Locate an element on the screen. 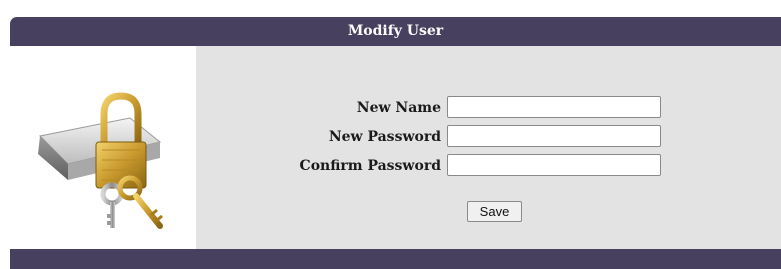 This screenshot has width=781, height=269. lock-keys-drive-icon is located at coordinates (100, 160).